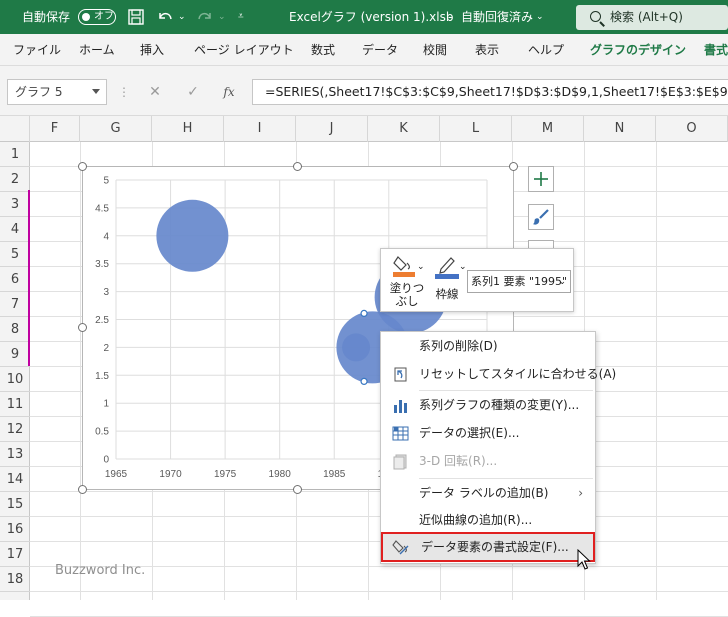 The height and width of the screenshot is (617, 728). What do you see at coordinates (15, 579) in the screenshot?
I see `row-header: 18` at bounding box center [15, 579].